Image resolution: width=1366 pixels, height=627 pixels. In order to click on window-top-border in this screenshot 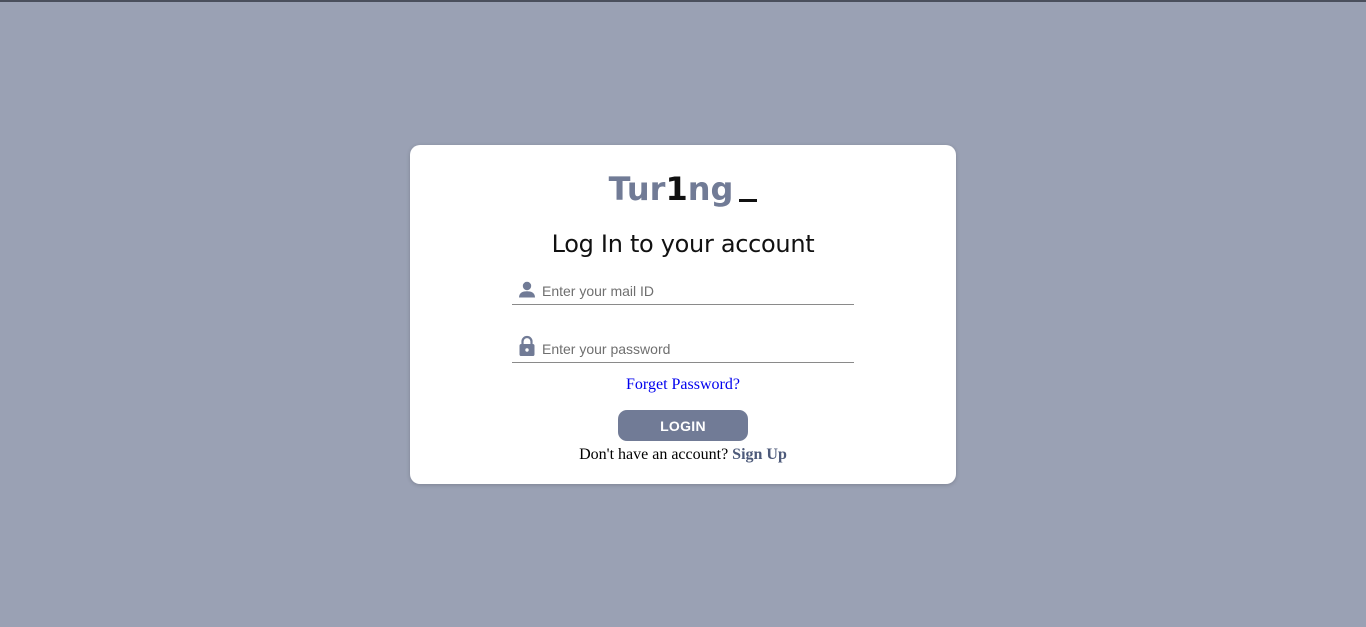, I will do `click(683, 1)`.